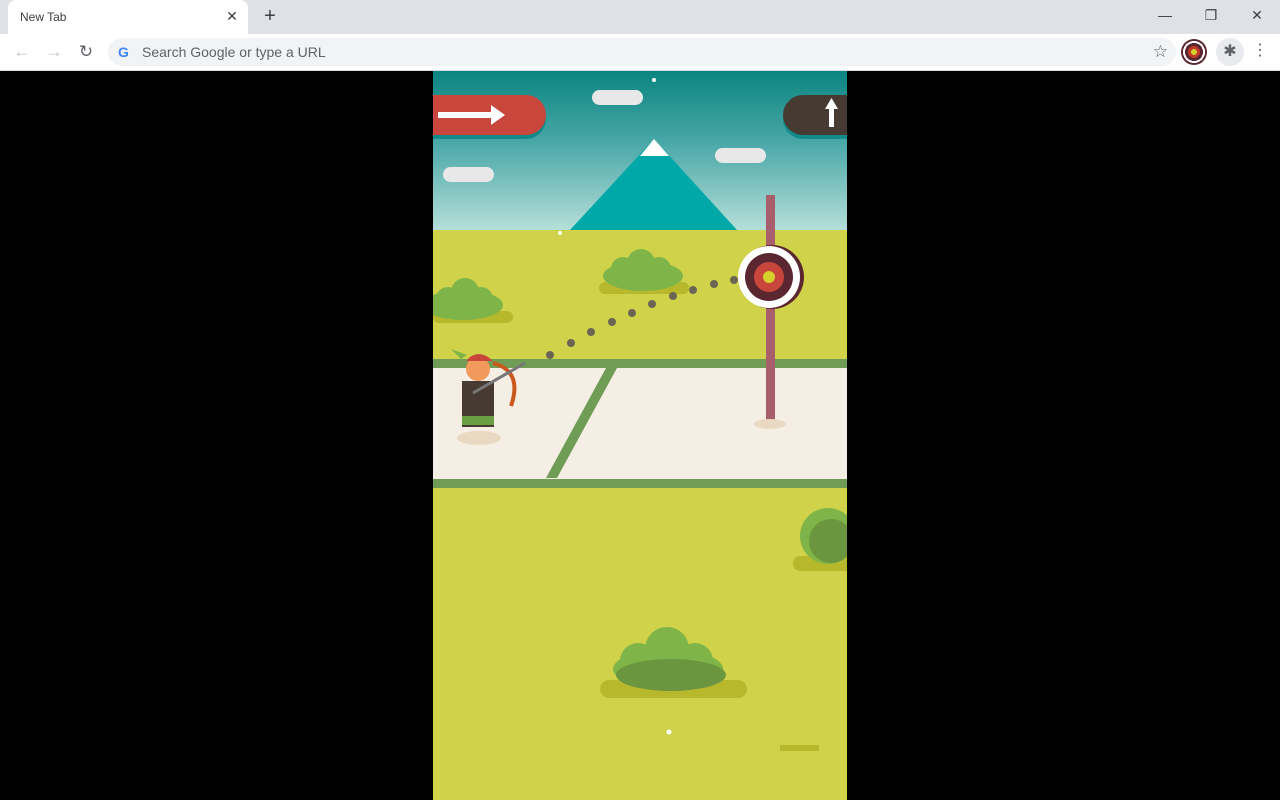 This screenshot has height=800, width=1280. Describe the element at coordinates (1160, 52) in the screenshot. I see `bookmark-star-icon: ☆` at that location.